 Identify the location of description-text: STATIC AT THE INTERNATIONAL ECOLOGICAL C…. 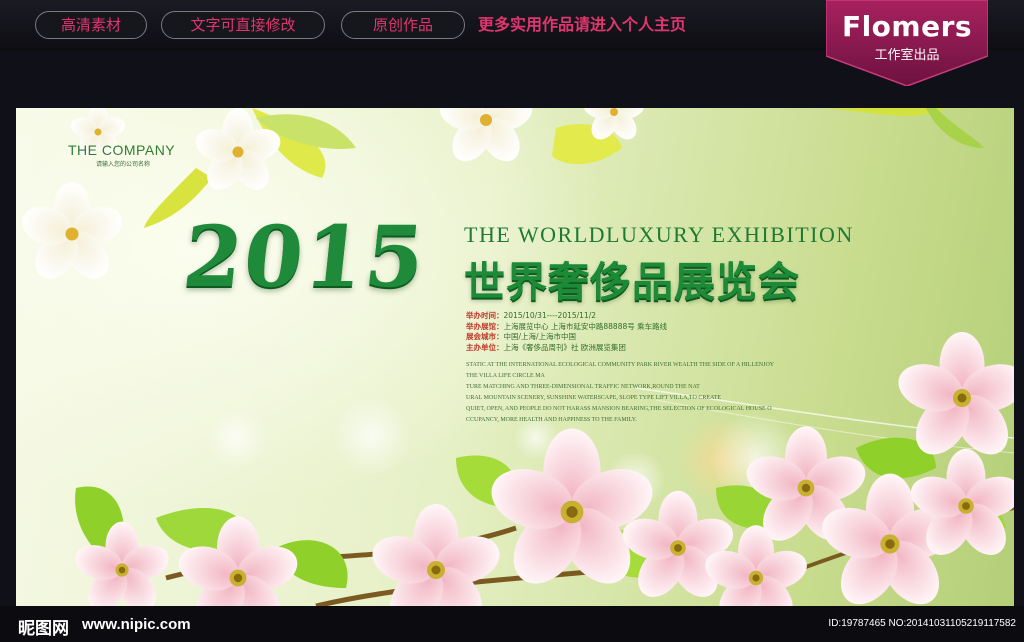
(656, 393).